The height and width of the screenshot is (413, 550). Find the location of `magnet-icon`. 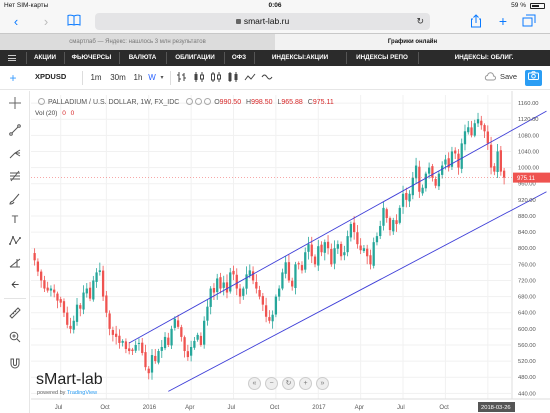

magnet-icon is located at coordinates (15, 364).